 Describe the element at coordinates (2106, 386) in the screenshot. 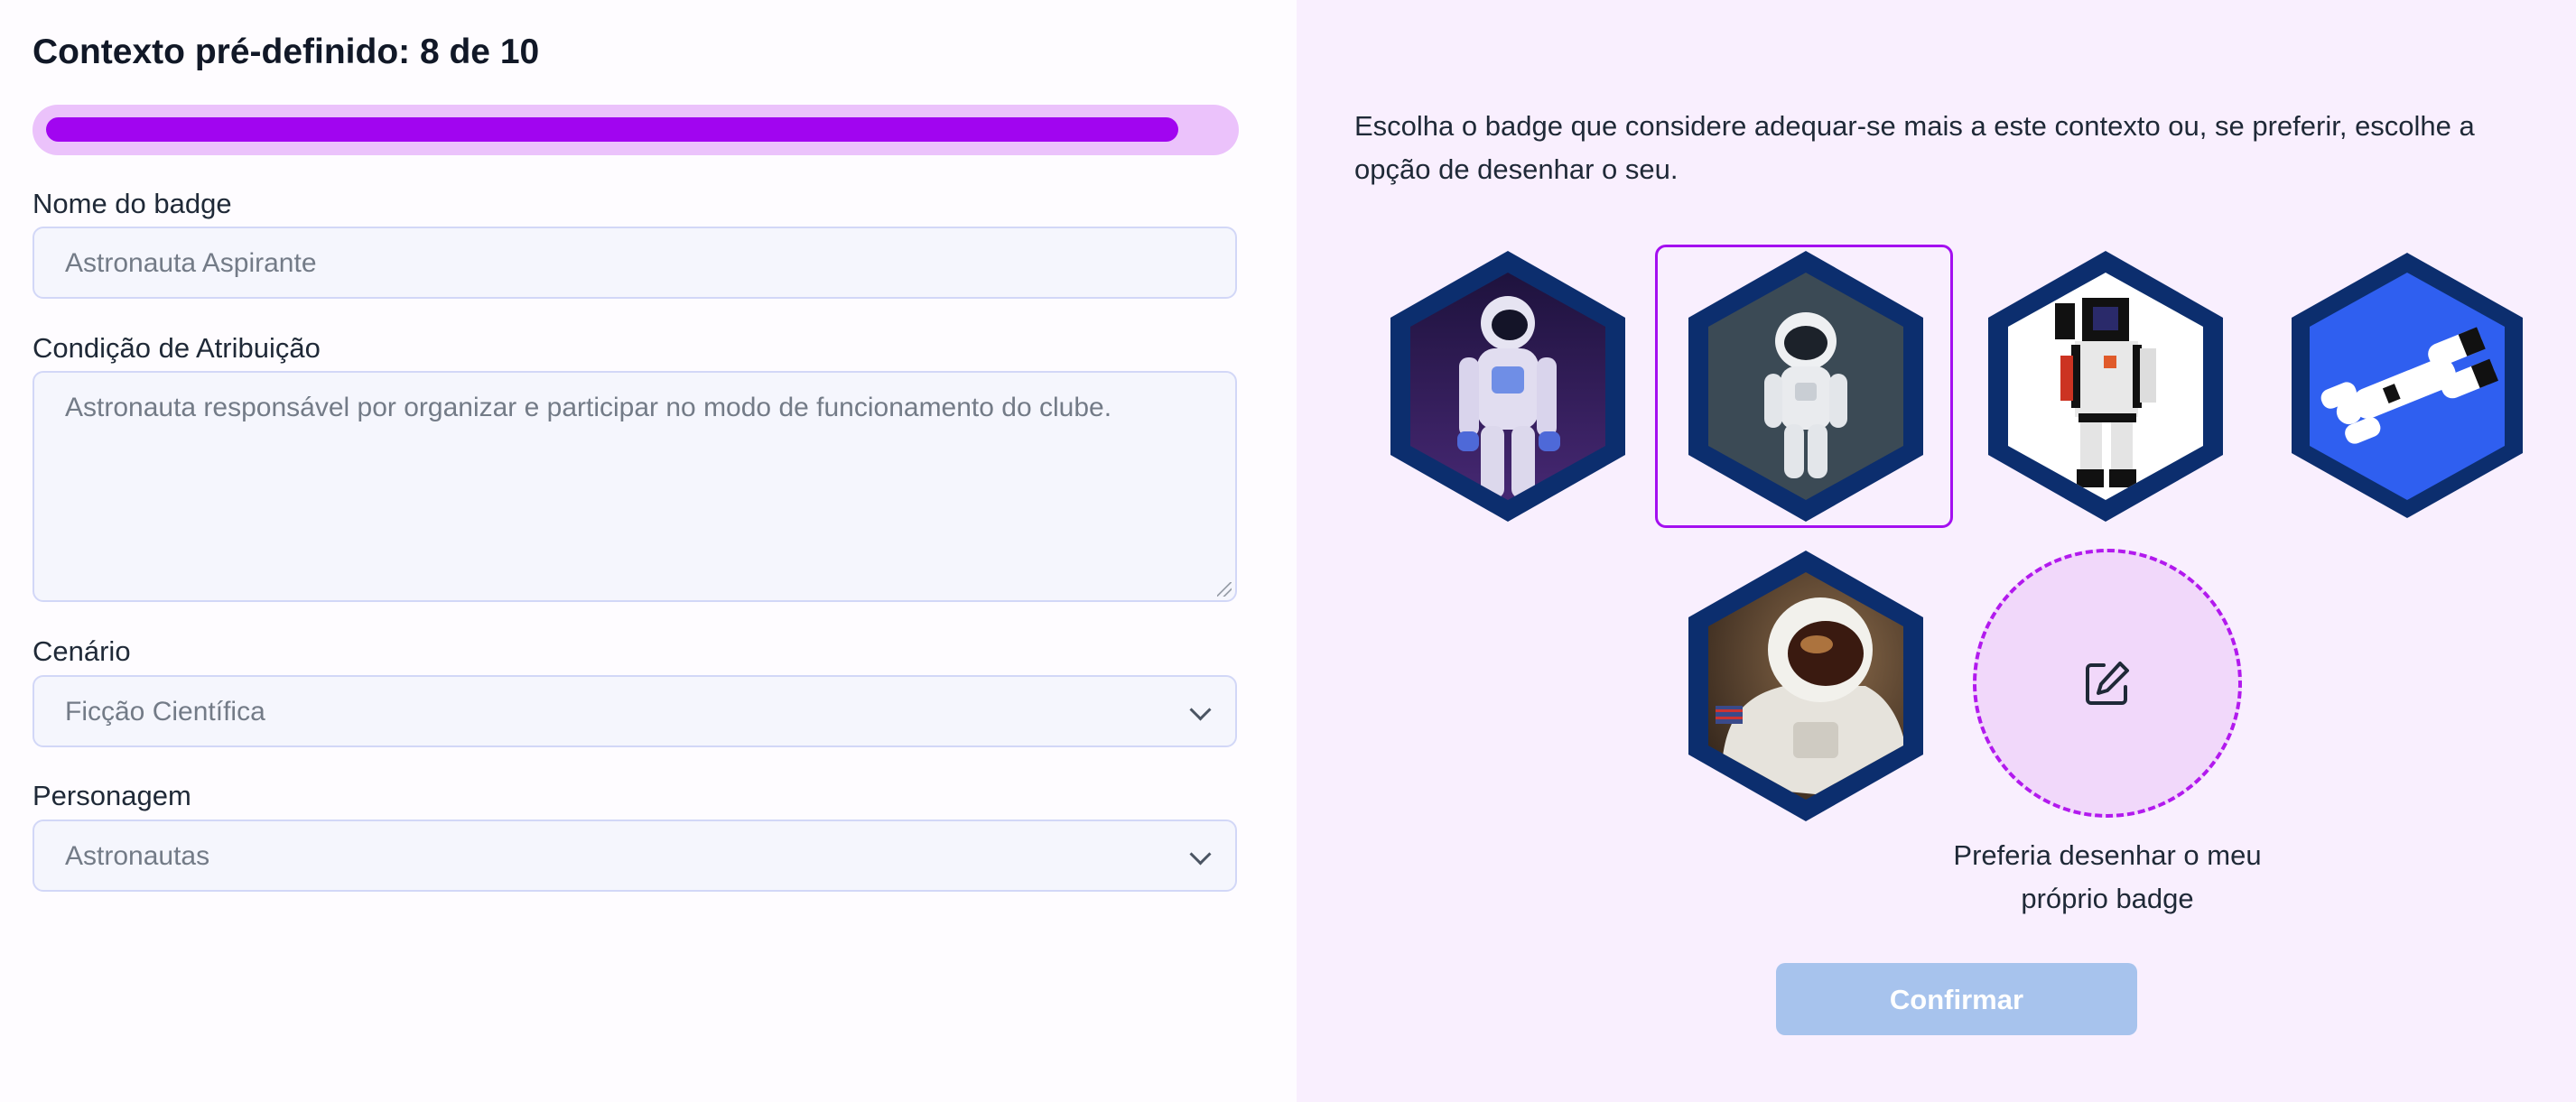

I see `badge-option-astronaut-pixel` at that location.